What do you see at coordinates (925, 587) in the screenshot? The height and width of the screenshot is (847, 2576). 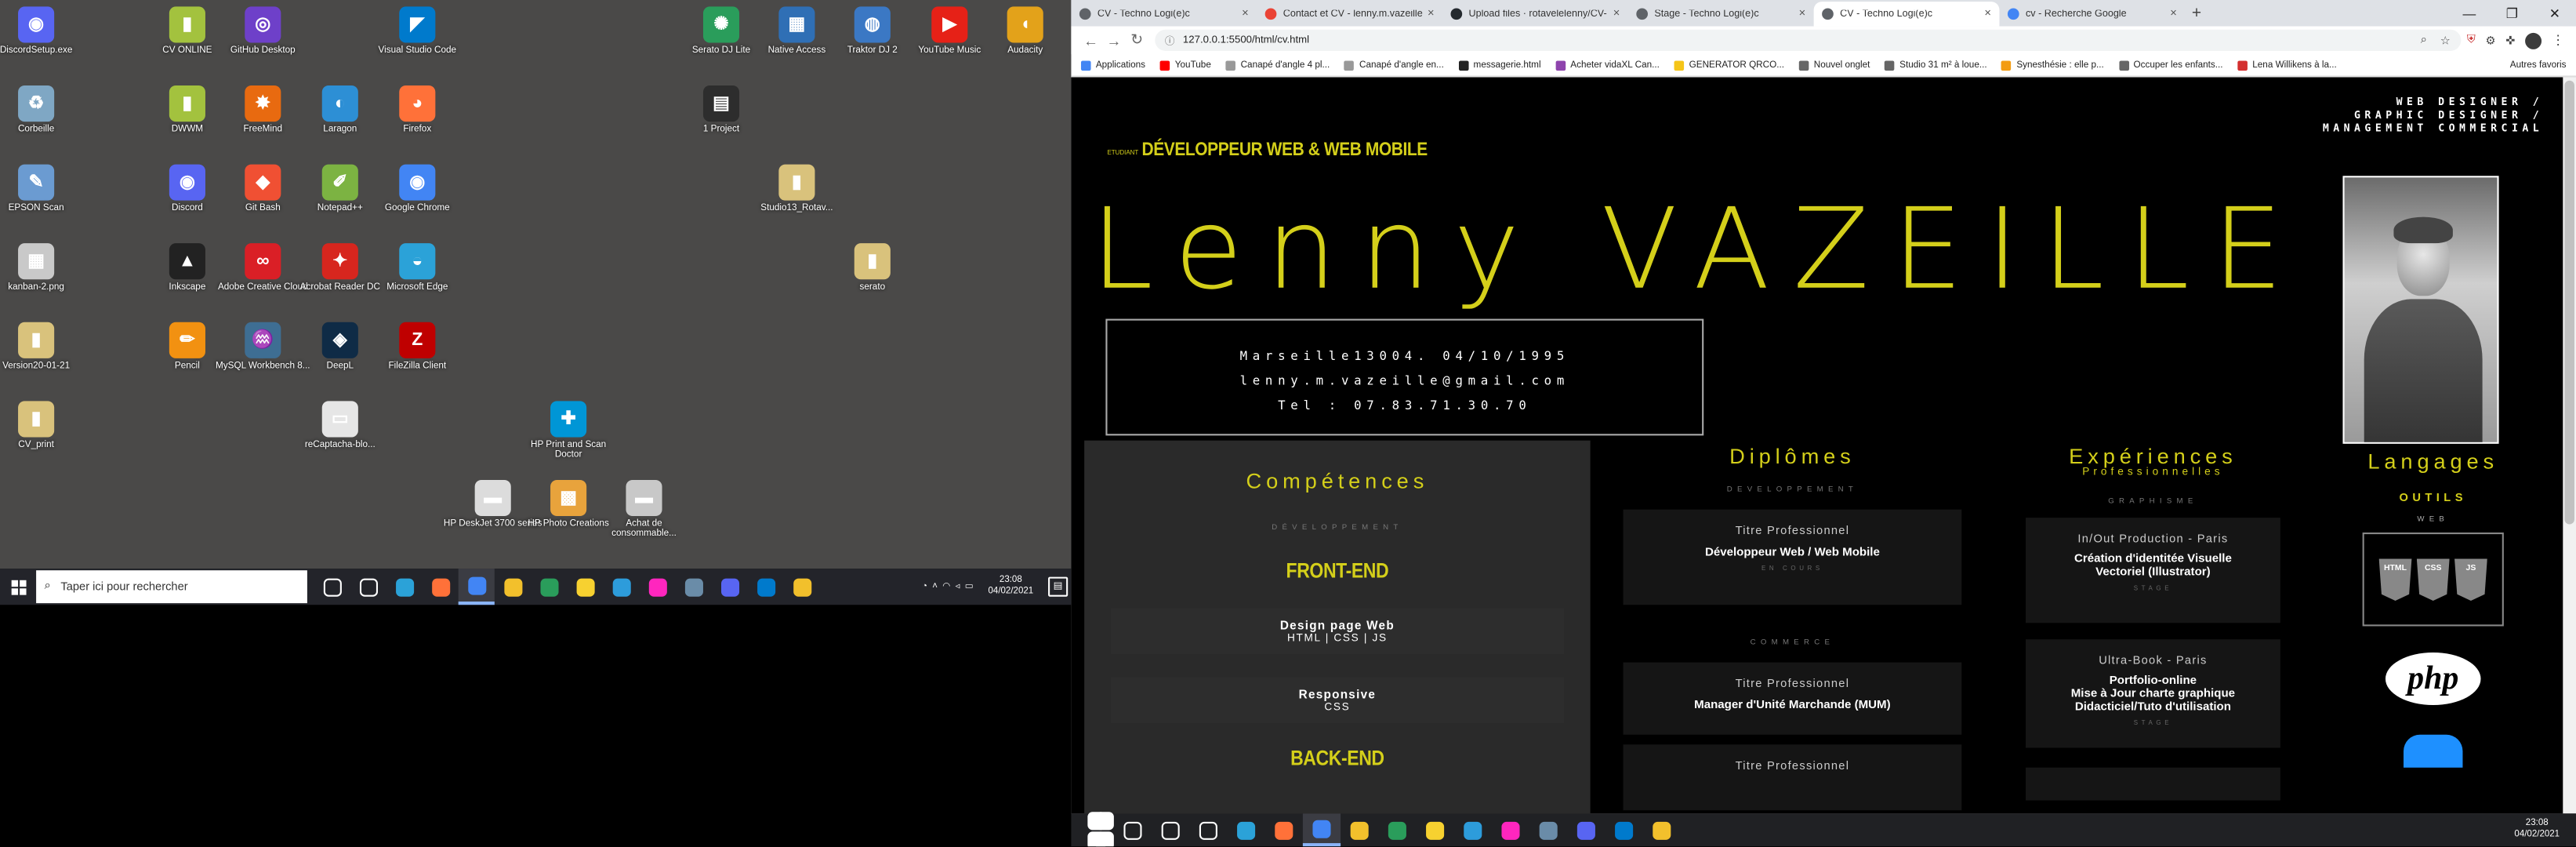 I see `tray-network-icon: ◔` at bounding box center [925, 587].